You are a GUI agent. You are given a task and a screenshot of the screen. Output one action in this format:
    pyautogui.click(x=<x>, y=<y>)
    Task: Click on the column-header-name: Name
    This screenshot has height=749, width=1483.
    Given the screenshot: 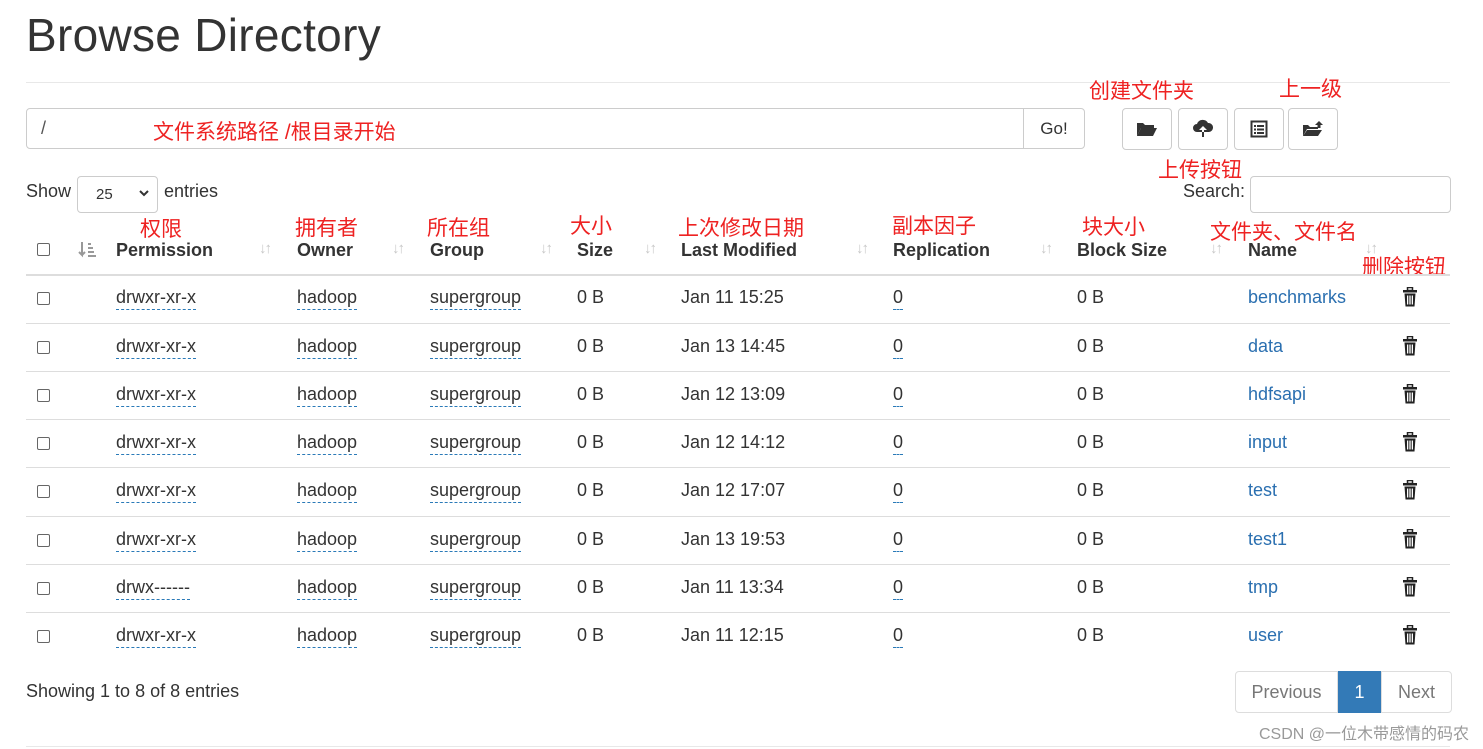 What is the action you would take?
    pyautogui.click(x=1272, y=250)
    